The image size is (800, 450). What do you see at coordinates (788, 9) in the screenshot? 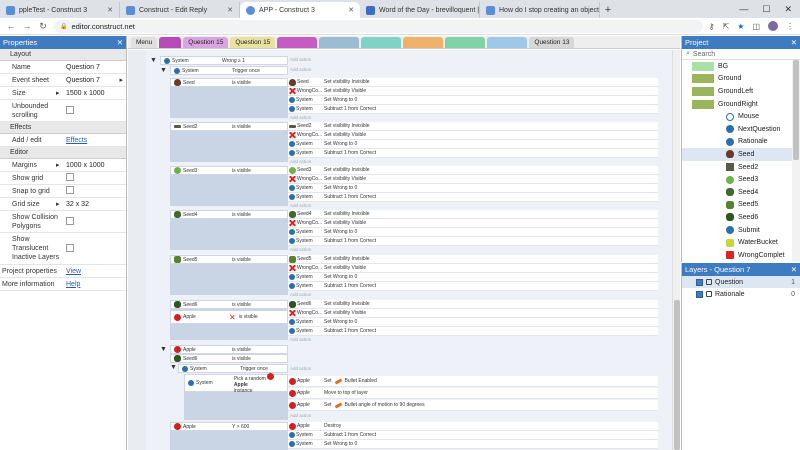
I see `close-window-button: ✕` at bounding box center [788, 9].